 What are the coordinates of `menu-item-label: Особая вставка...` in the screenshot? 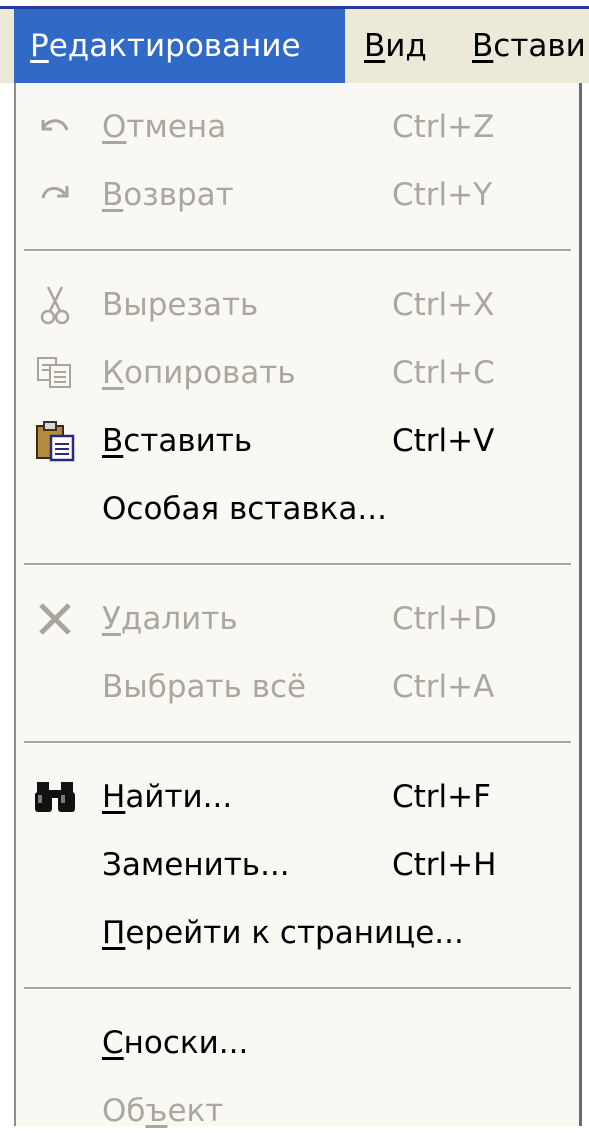 It's located at (244, 509).